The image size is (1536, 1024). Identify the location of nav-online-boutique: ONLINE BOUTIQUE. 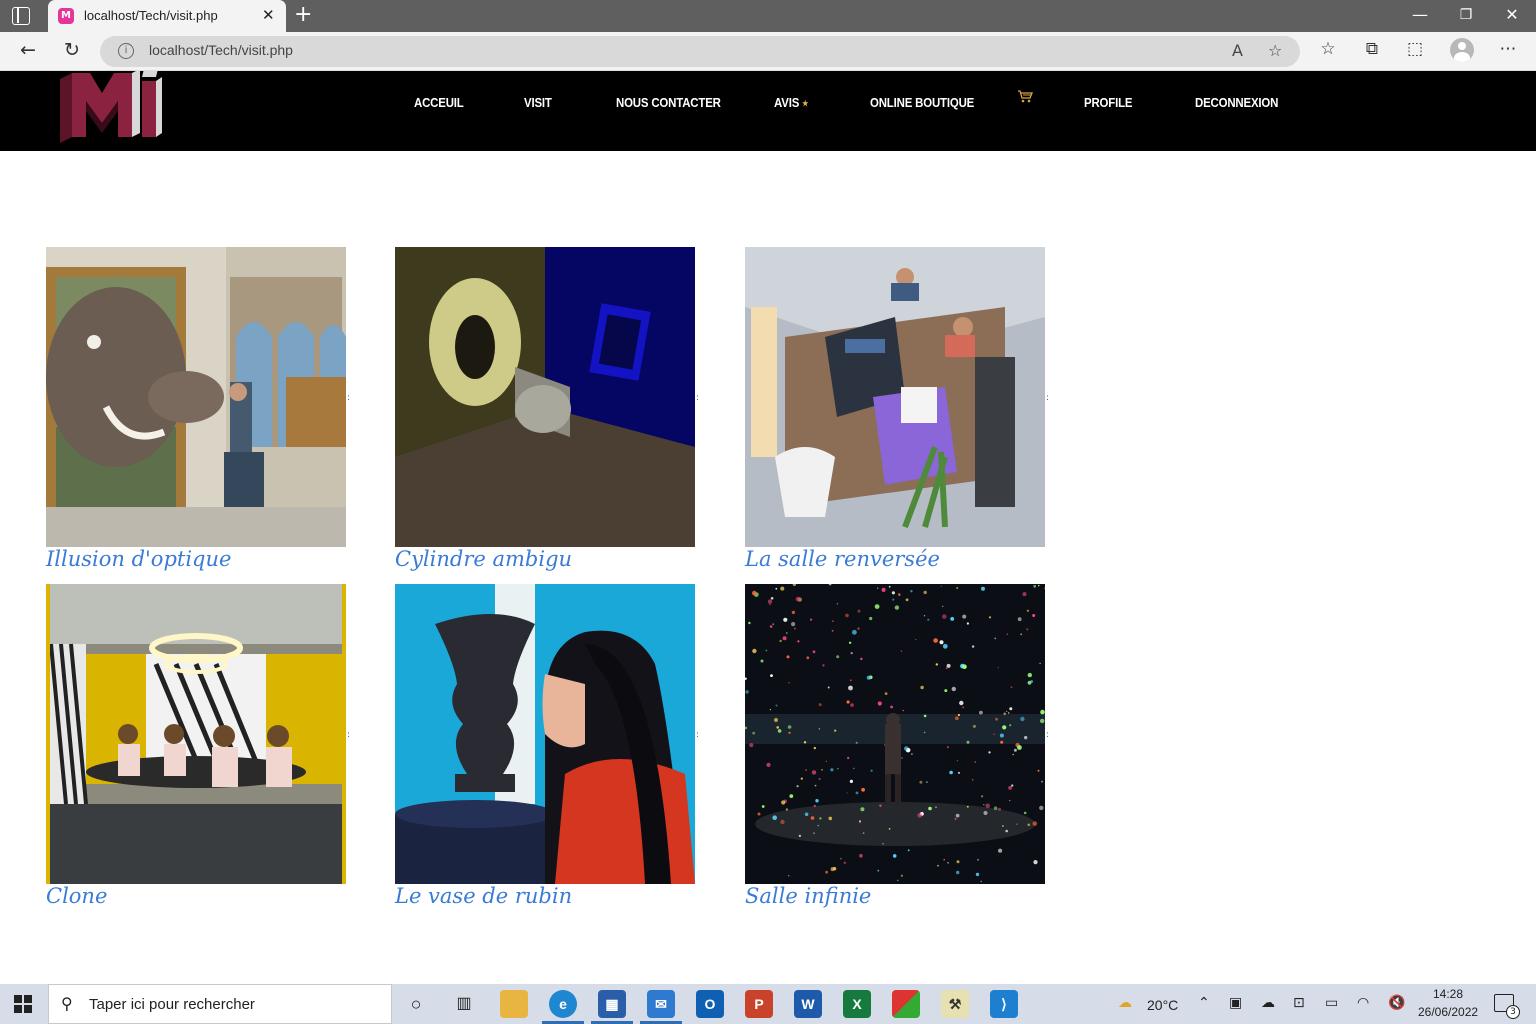
(922, 102).